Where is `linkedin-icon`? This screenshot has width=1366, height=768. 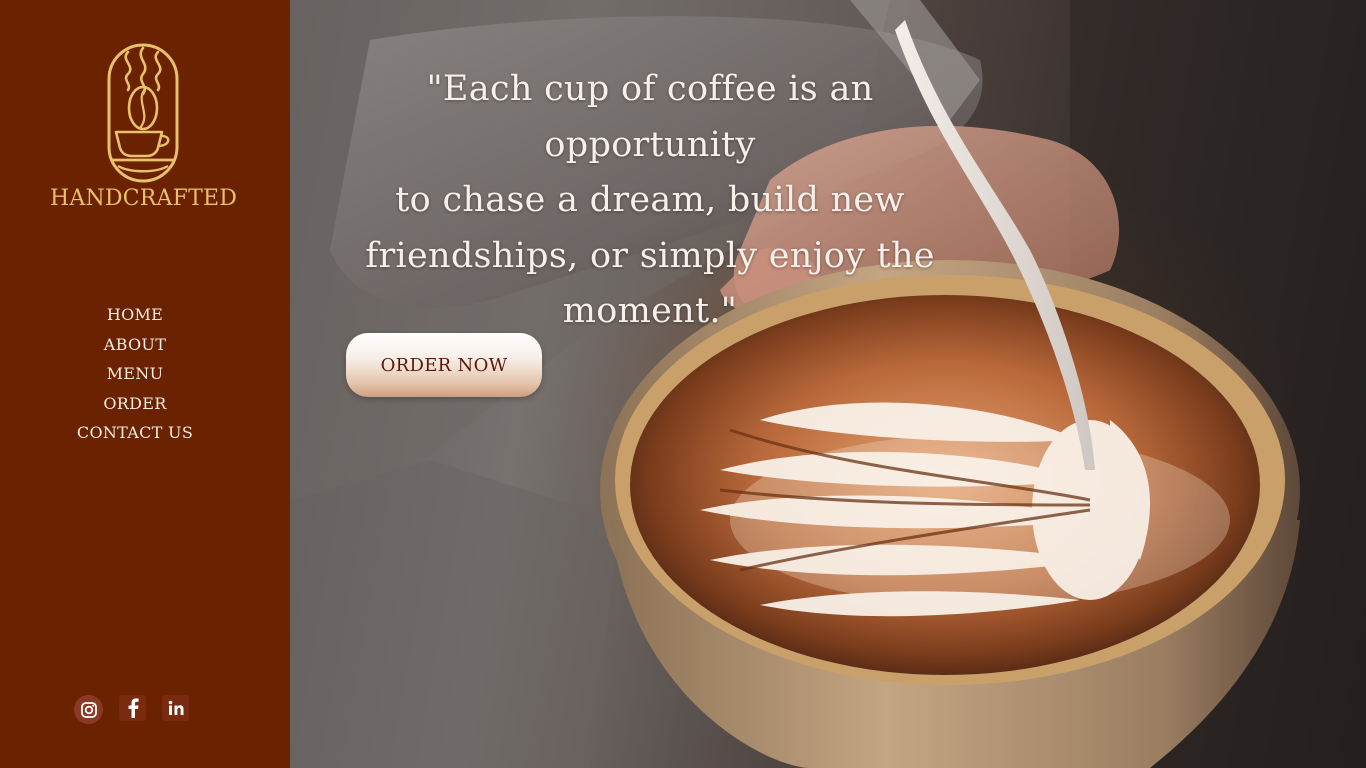
linkedin-icon is located at coordinates (175, 707).